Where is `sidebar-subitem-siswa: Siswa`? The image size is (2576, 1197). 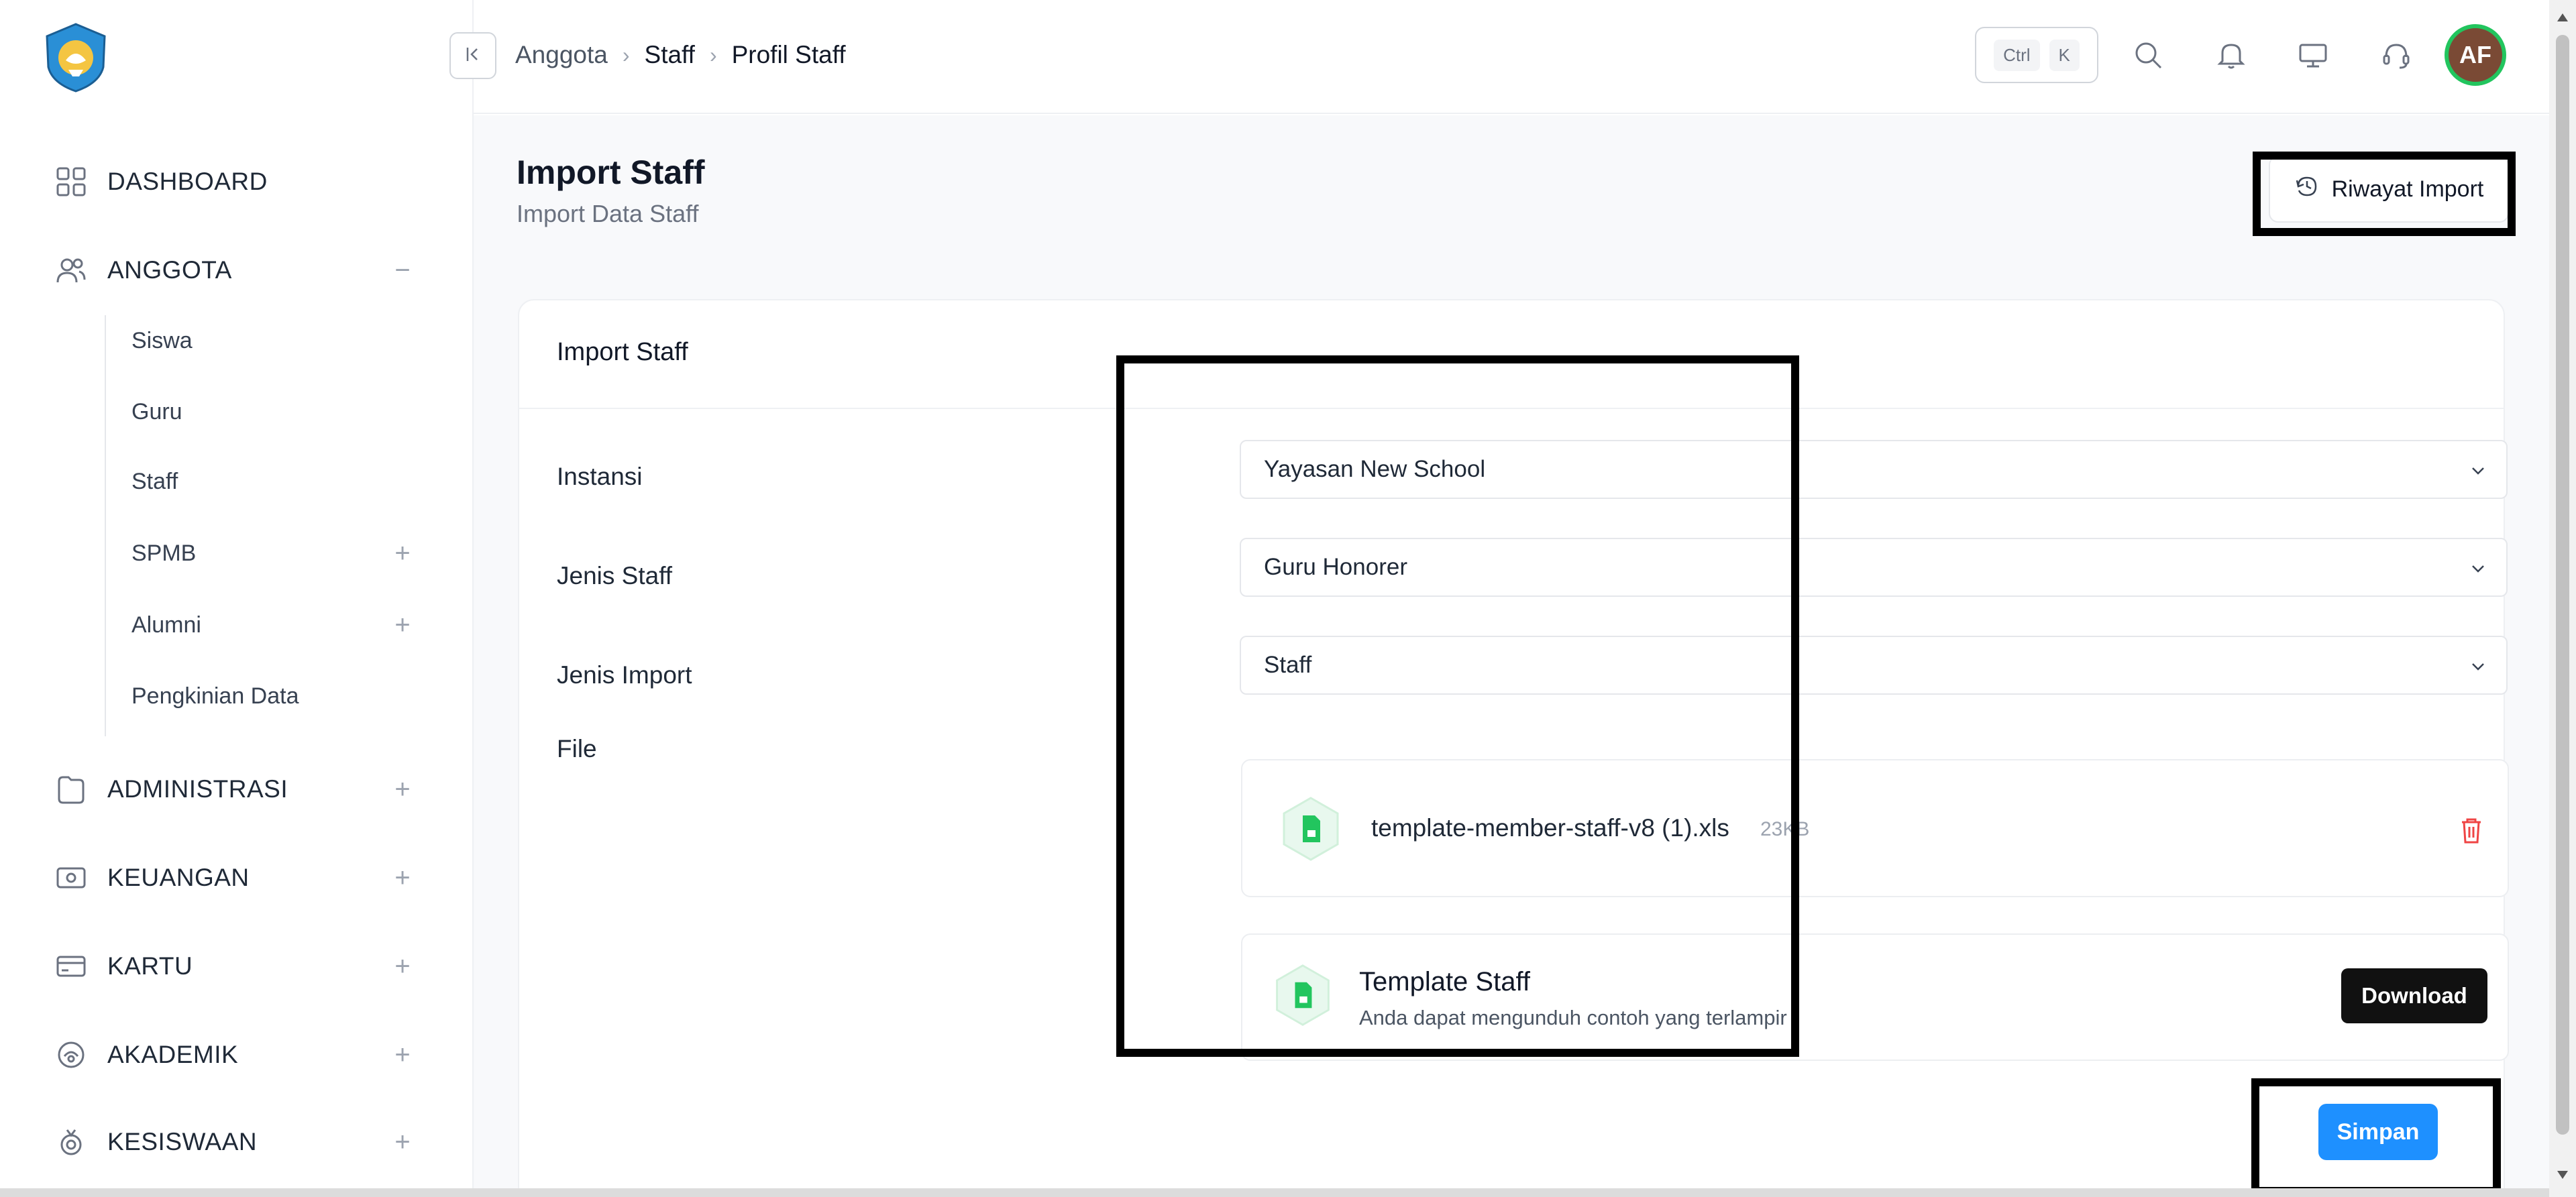 sidebar-subitem-siswa: Siswa is located at coordinates (273, 341).